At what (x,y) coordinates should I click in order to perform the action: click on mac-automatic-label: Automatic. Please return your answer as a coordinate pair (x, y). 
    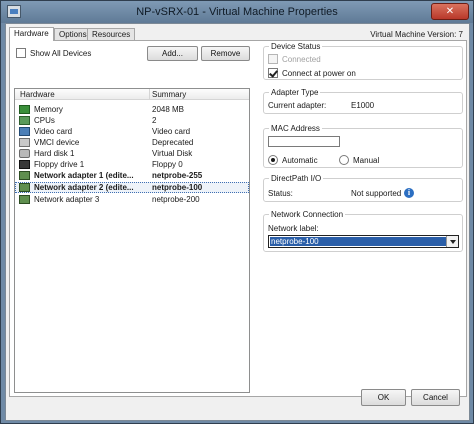
    Looking at the image, I should click on (300, 160).